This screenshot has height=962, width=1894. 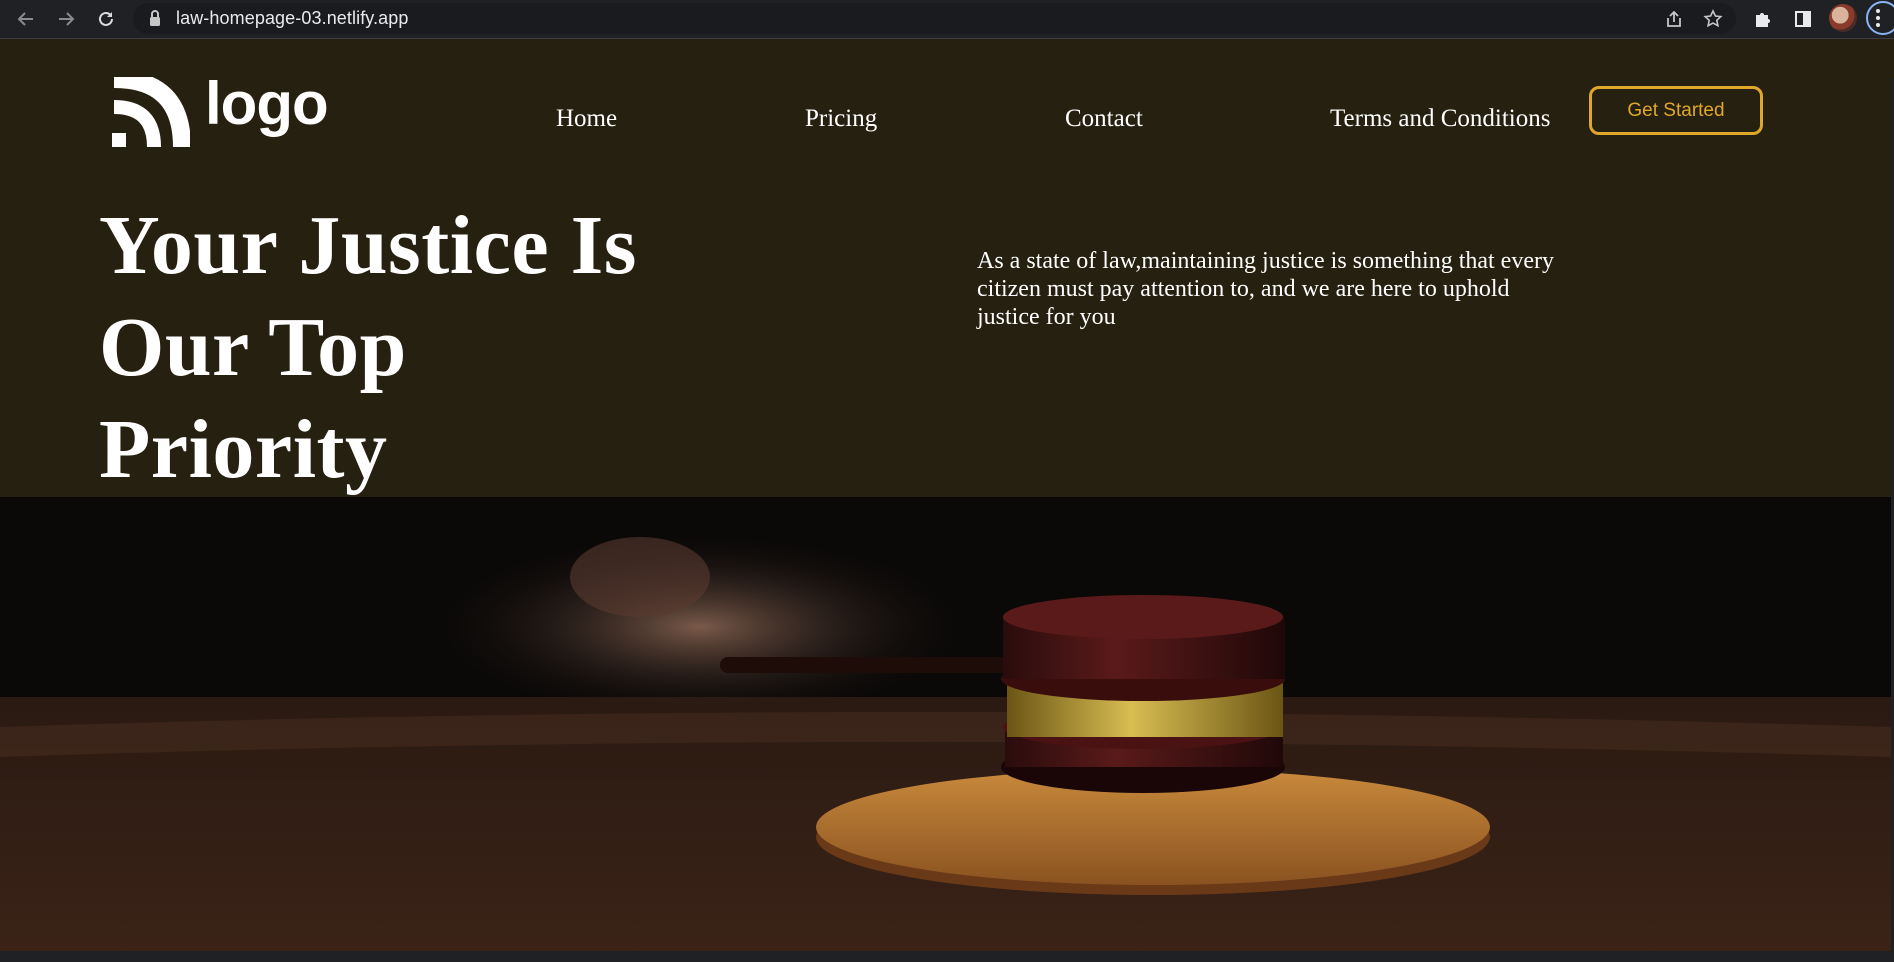 I want to click on menu-dots-icon, so click(x=1878, y=18).